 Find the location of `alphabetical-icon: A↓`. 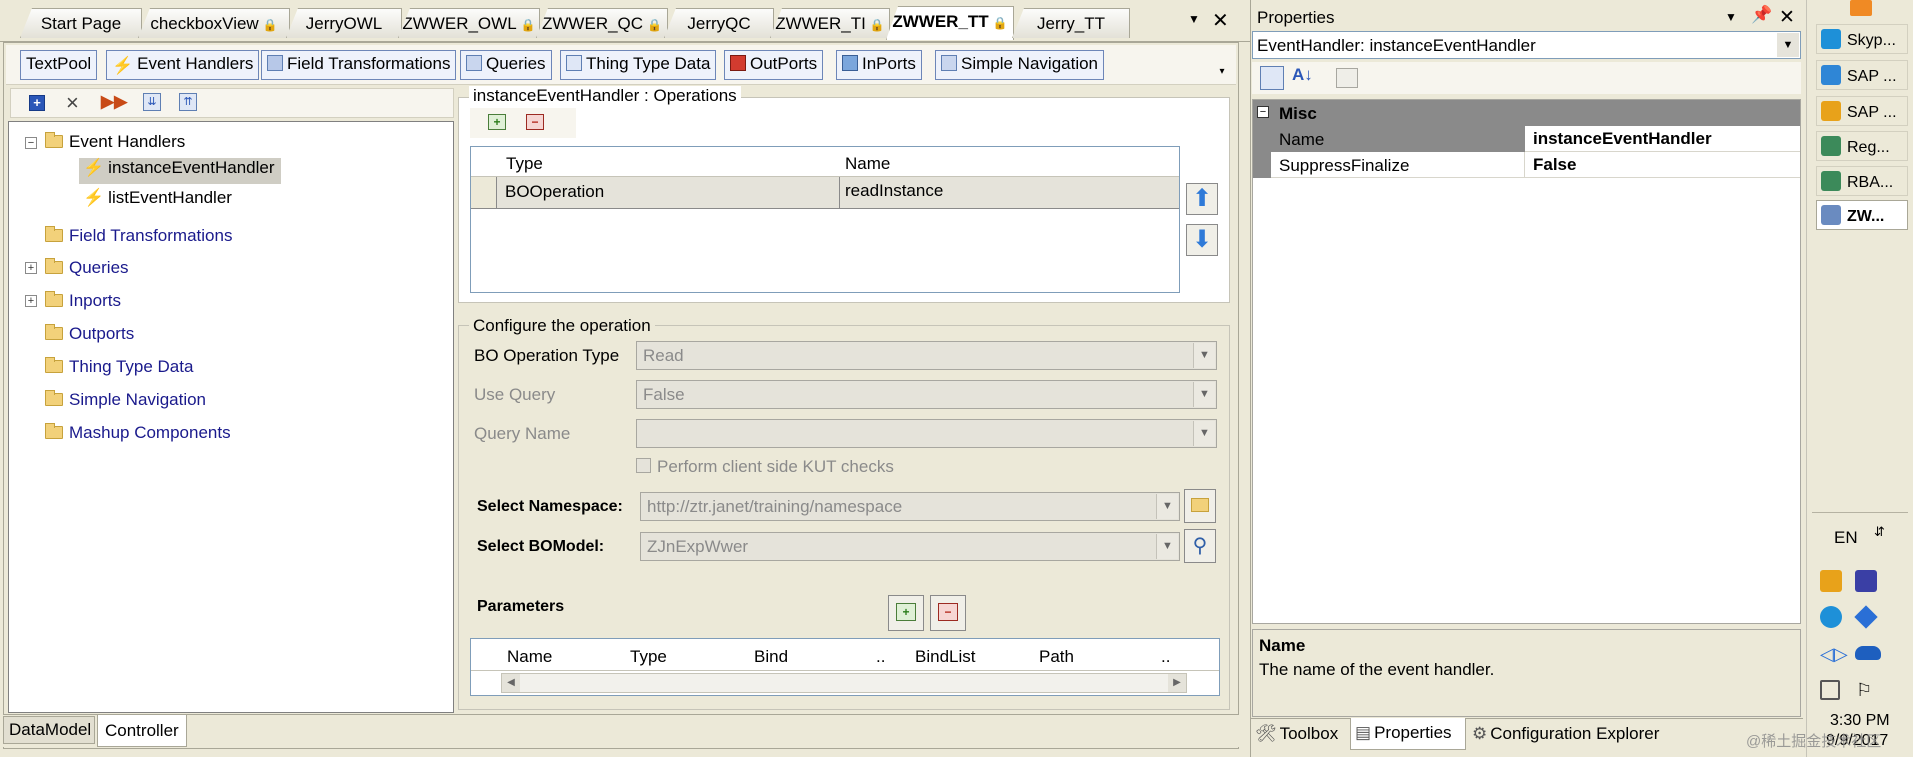

alphabetical-icon: A↓ is located at coordinates (1302, 75).